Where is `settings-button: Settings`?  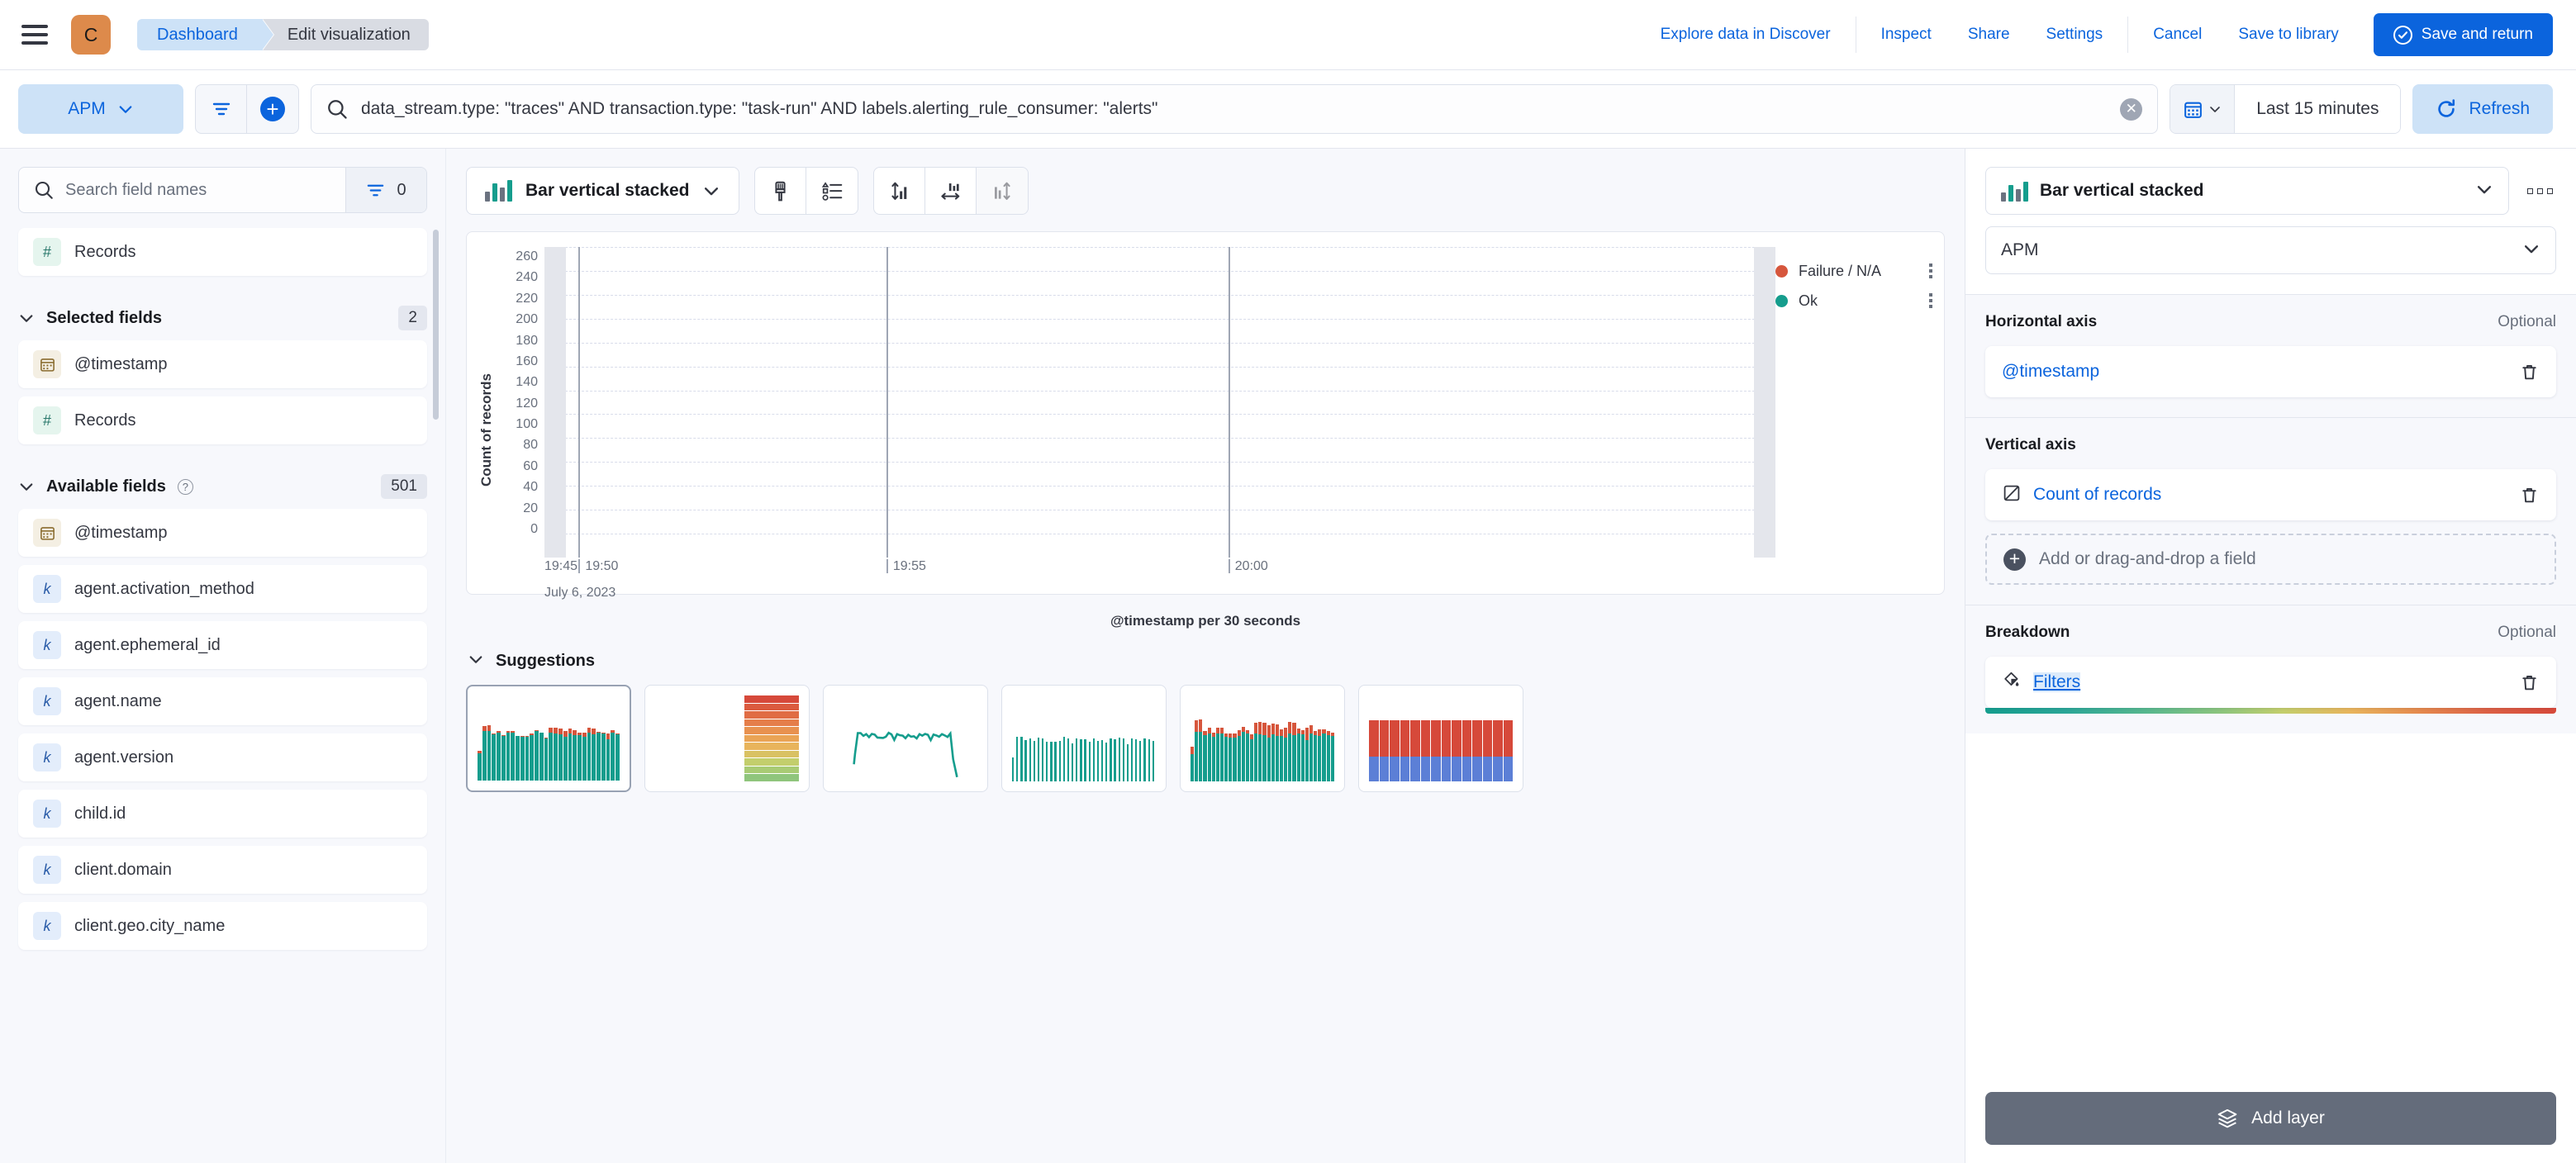 settings-button: Settings is located at coordinates (2075, 35).